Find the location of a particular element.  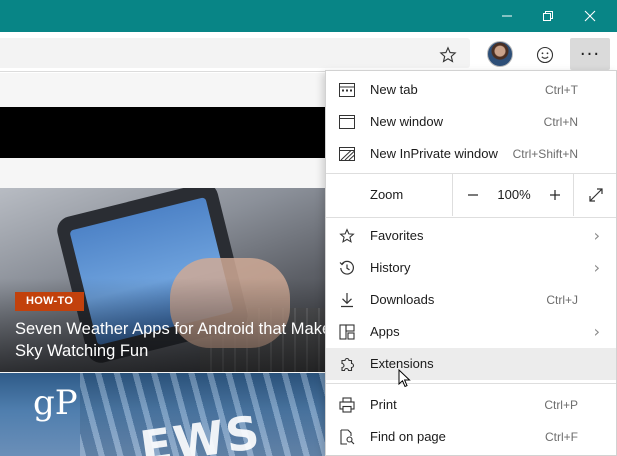

zoom-out-button is located at coordinates (473, 195).